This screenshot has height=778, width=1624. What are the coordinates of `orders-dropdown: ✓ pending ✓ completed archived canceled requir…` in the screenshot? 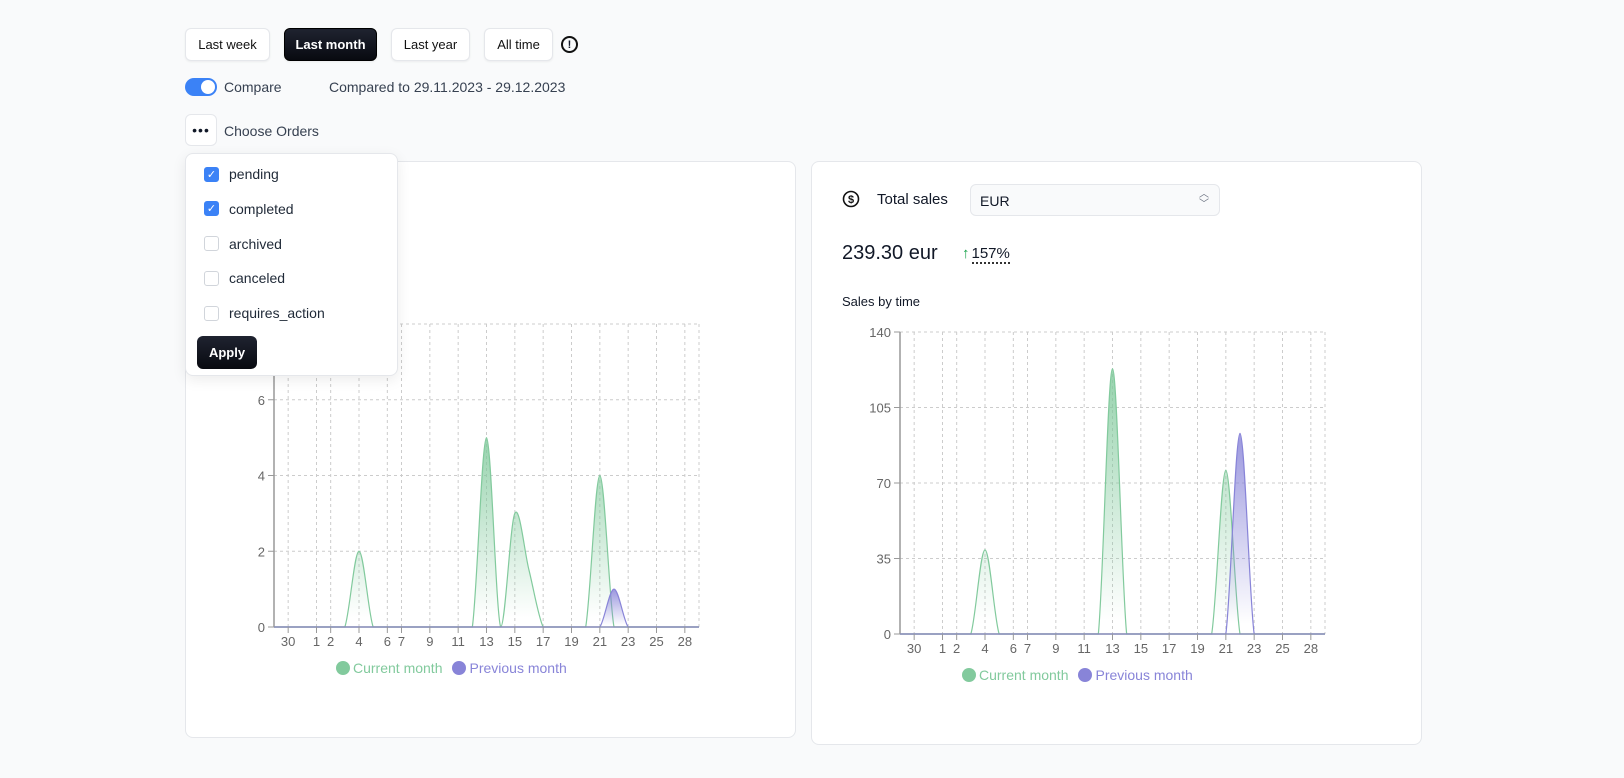 It's located at (291, 264).